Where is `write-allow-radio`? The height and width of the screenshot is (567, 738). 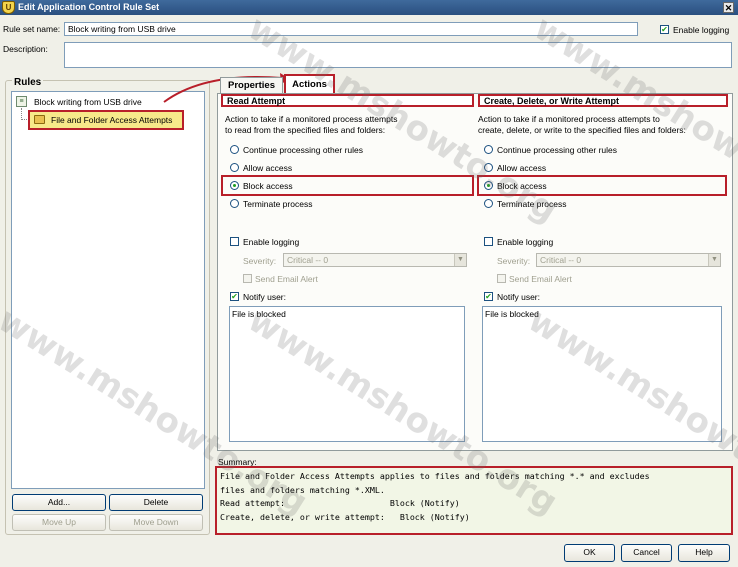
write-allow-radio is located at coordinates (488, 167).